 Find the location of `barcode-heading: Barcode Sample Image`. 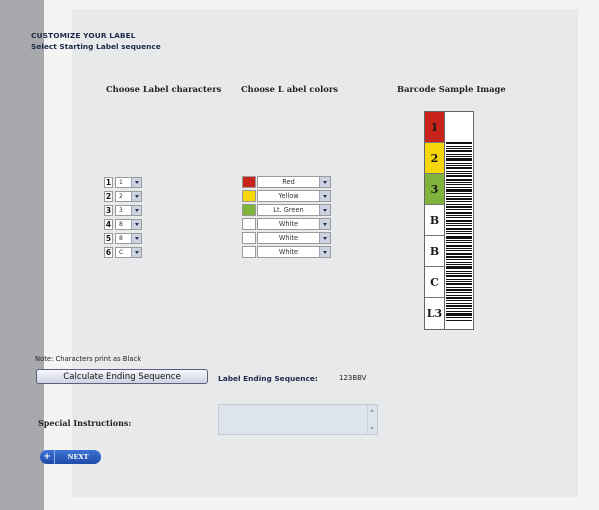

barcode-heading: Barcode Sample Image is located at coordinates (451, 89).